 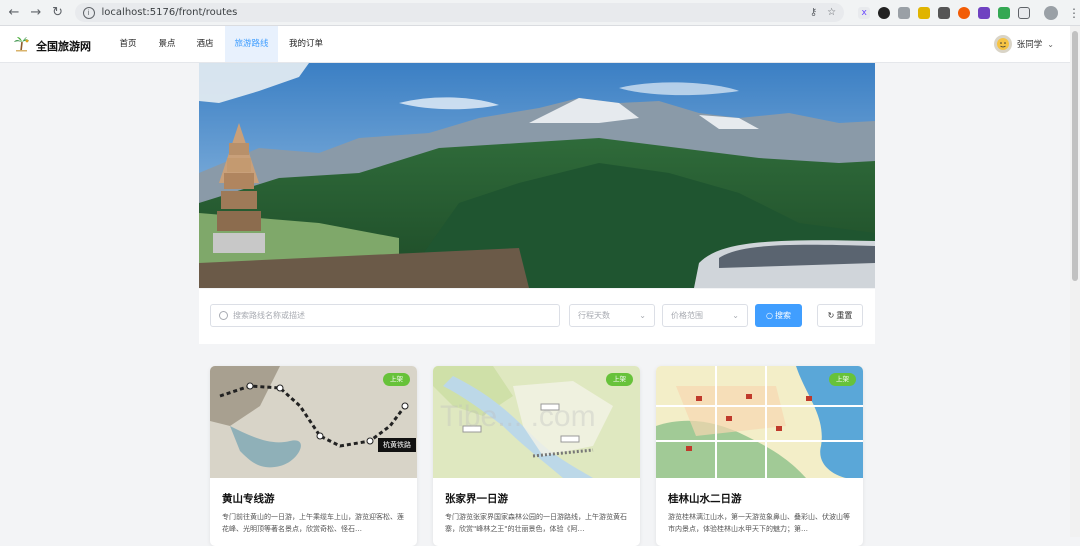 I want to click on extensions-bar: x, so click(x=944, y=12).